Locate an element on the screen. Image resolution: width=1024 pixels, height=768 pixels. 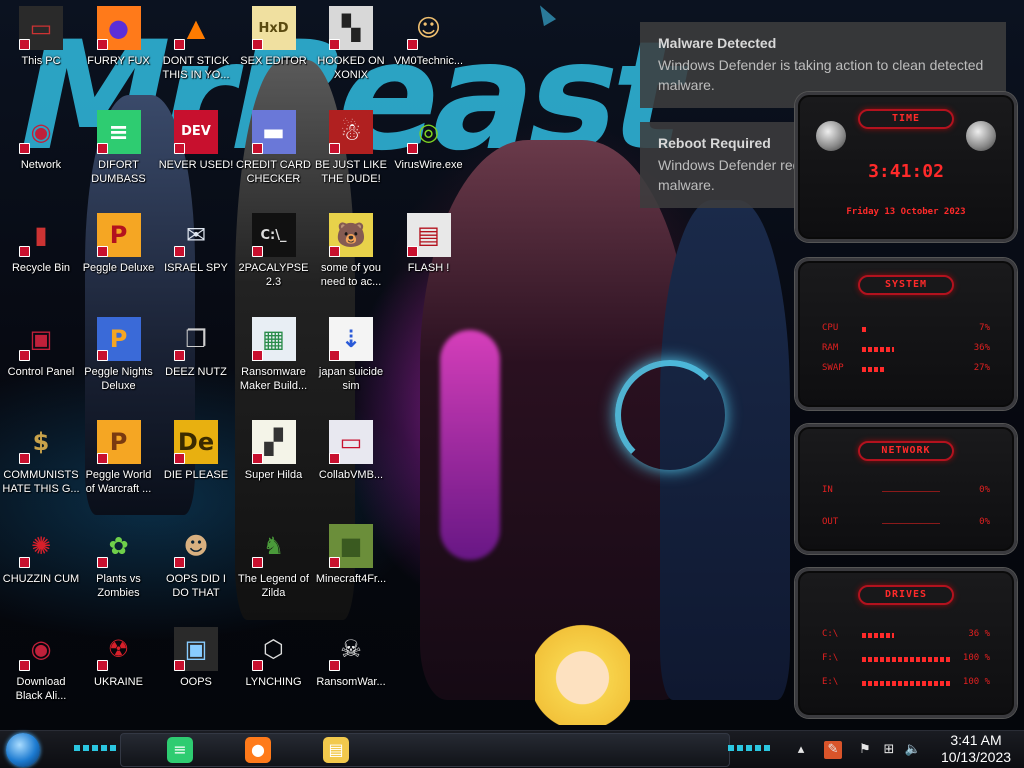
desktop-icon-2pacalypse-2-3: C:\_ 2PACALYPSE 2.3 is located at coordinates (274, 257).